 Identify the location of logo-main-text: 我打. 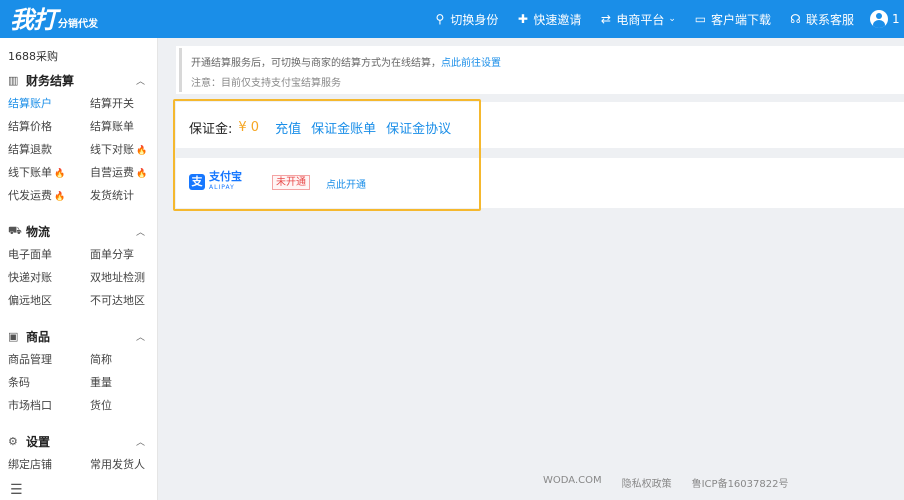
(33, 19).